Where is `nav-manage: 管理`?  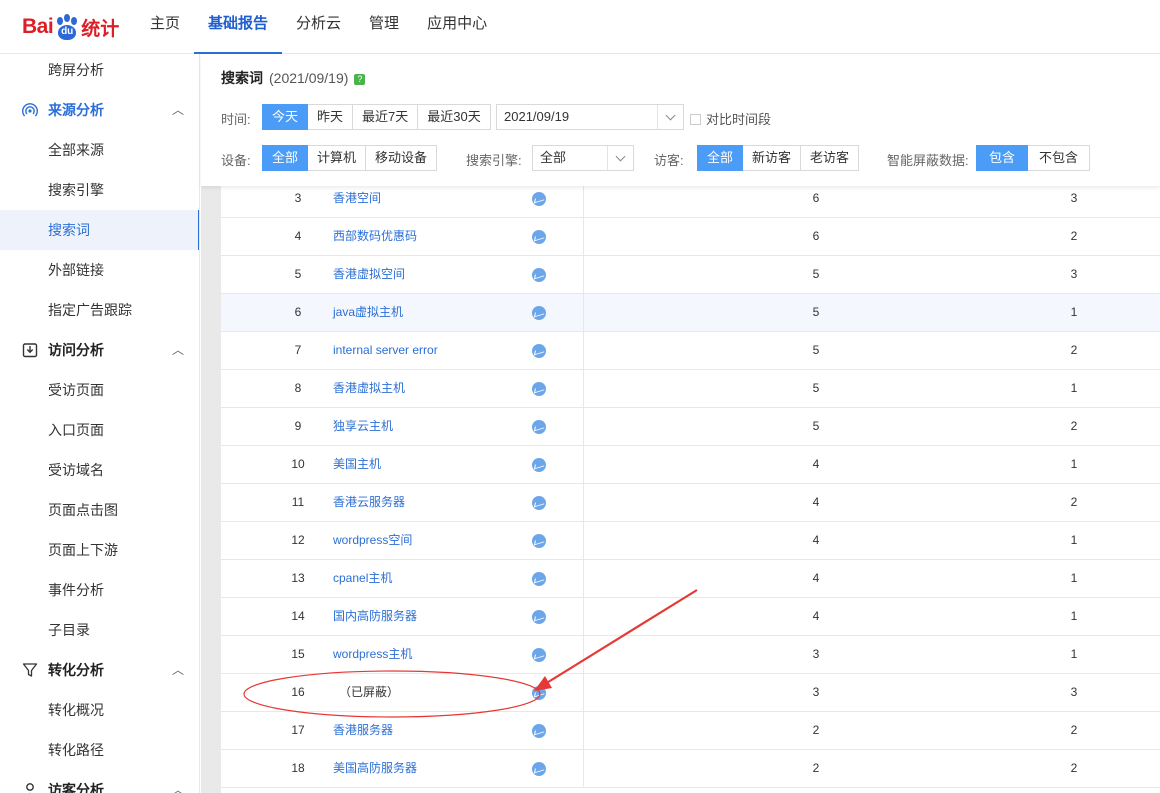
nav-manage: 管理 is located at coordinates (384, 27).